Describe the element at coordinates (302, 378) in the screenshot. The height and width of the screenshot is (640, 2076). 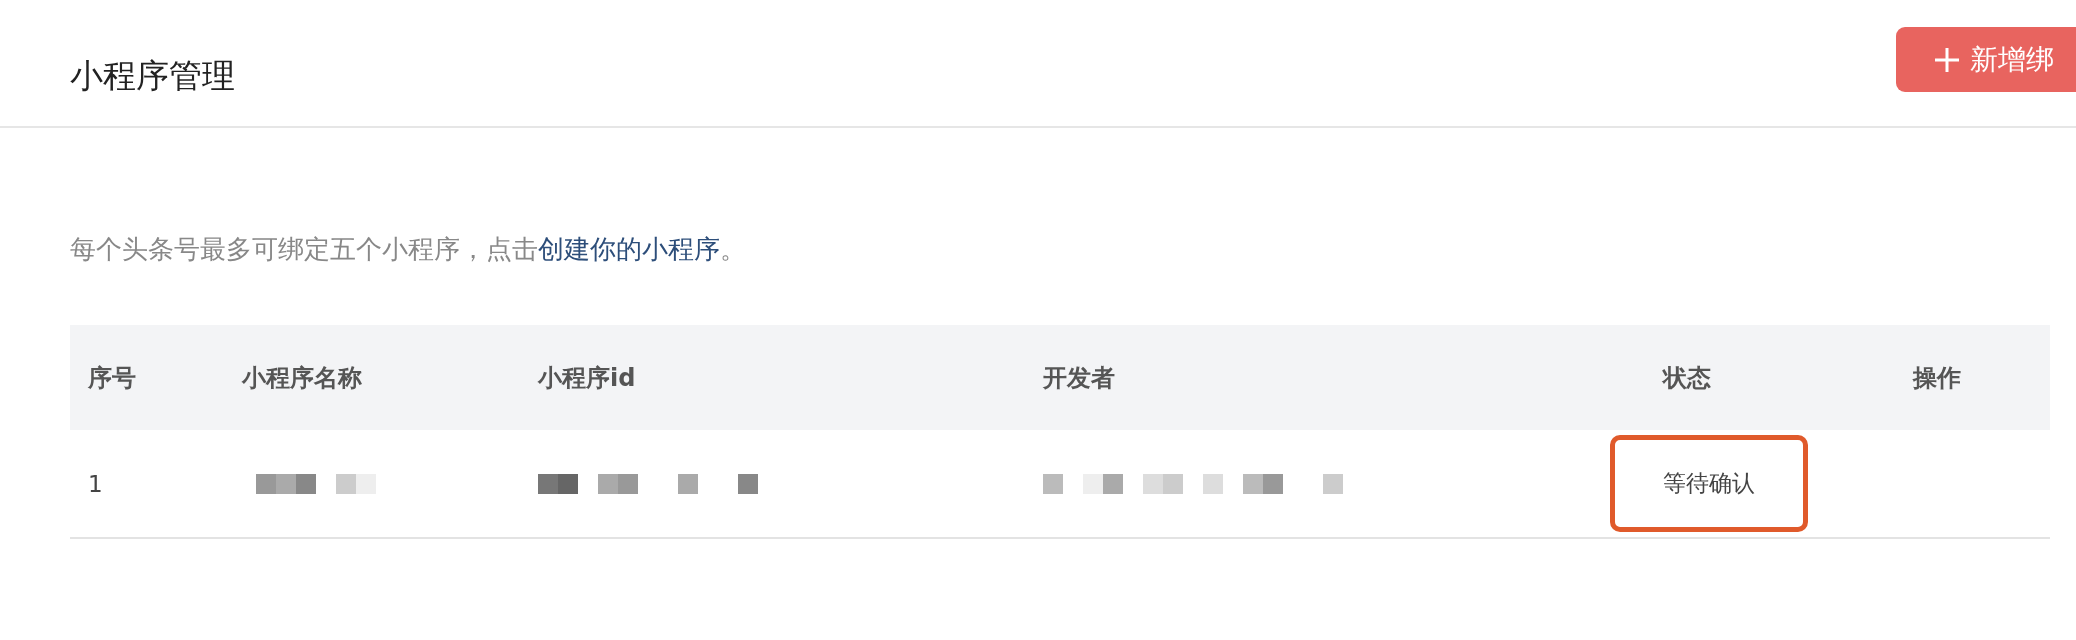
I see `column-header: 小程序名称` at that location.